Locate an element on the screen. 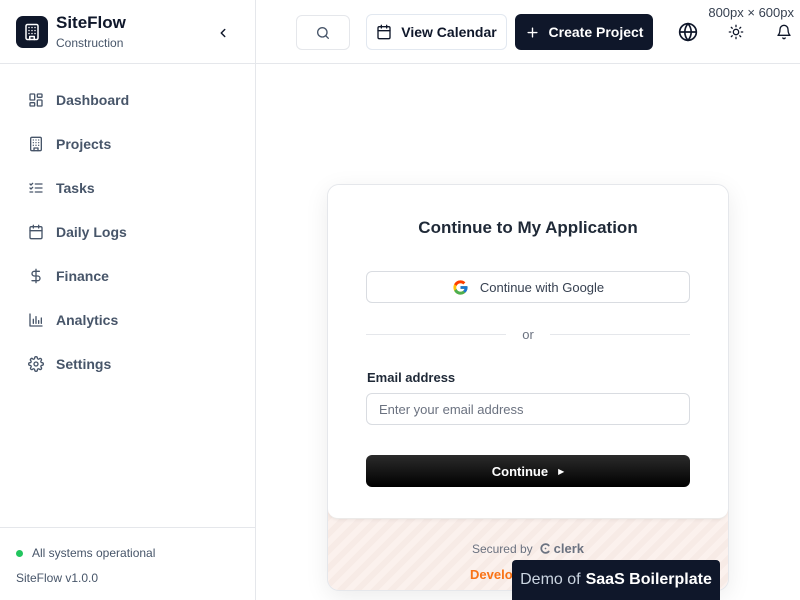  status-text: All systems operational is located at coordinates (94, 553).